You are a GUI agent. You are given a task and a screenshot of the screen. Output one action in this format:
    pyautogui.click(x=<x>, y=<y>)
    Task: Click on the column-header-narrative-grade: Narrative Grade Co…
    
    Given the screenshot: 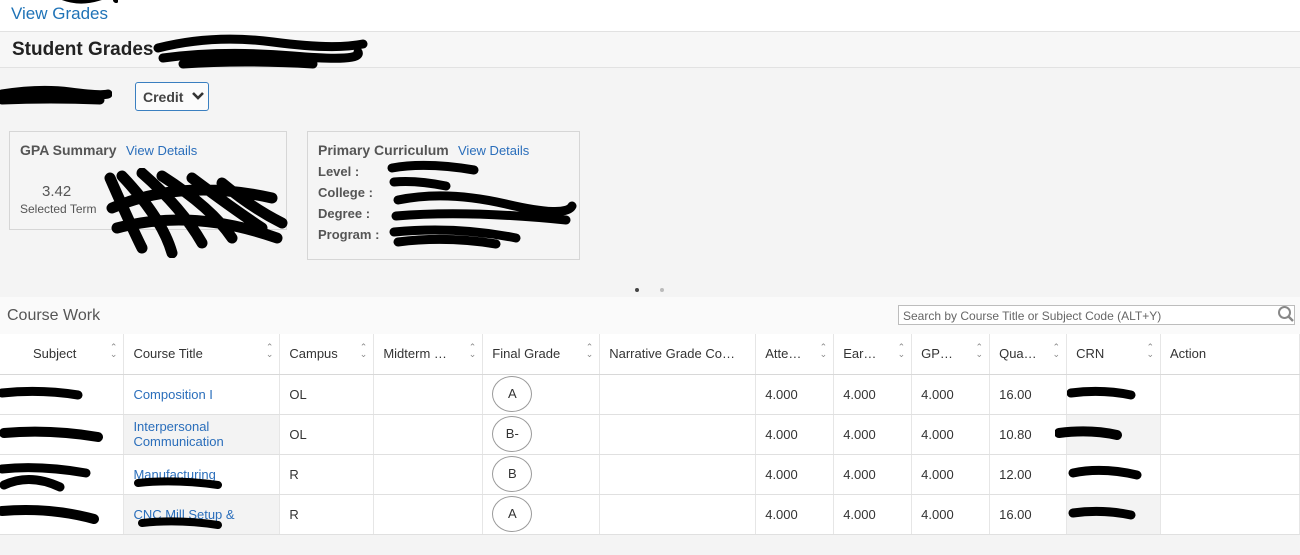 What is the action you would take?
    pyautogui.click(x=678, y=354)
    